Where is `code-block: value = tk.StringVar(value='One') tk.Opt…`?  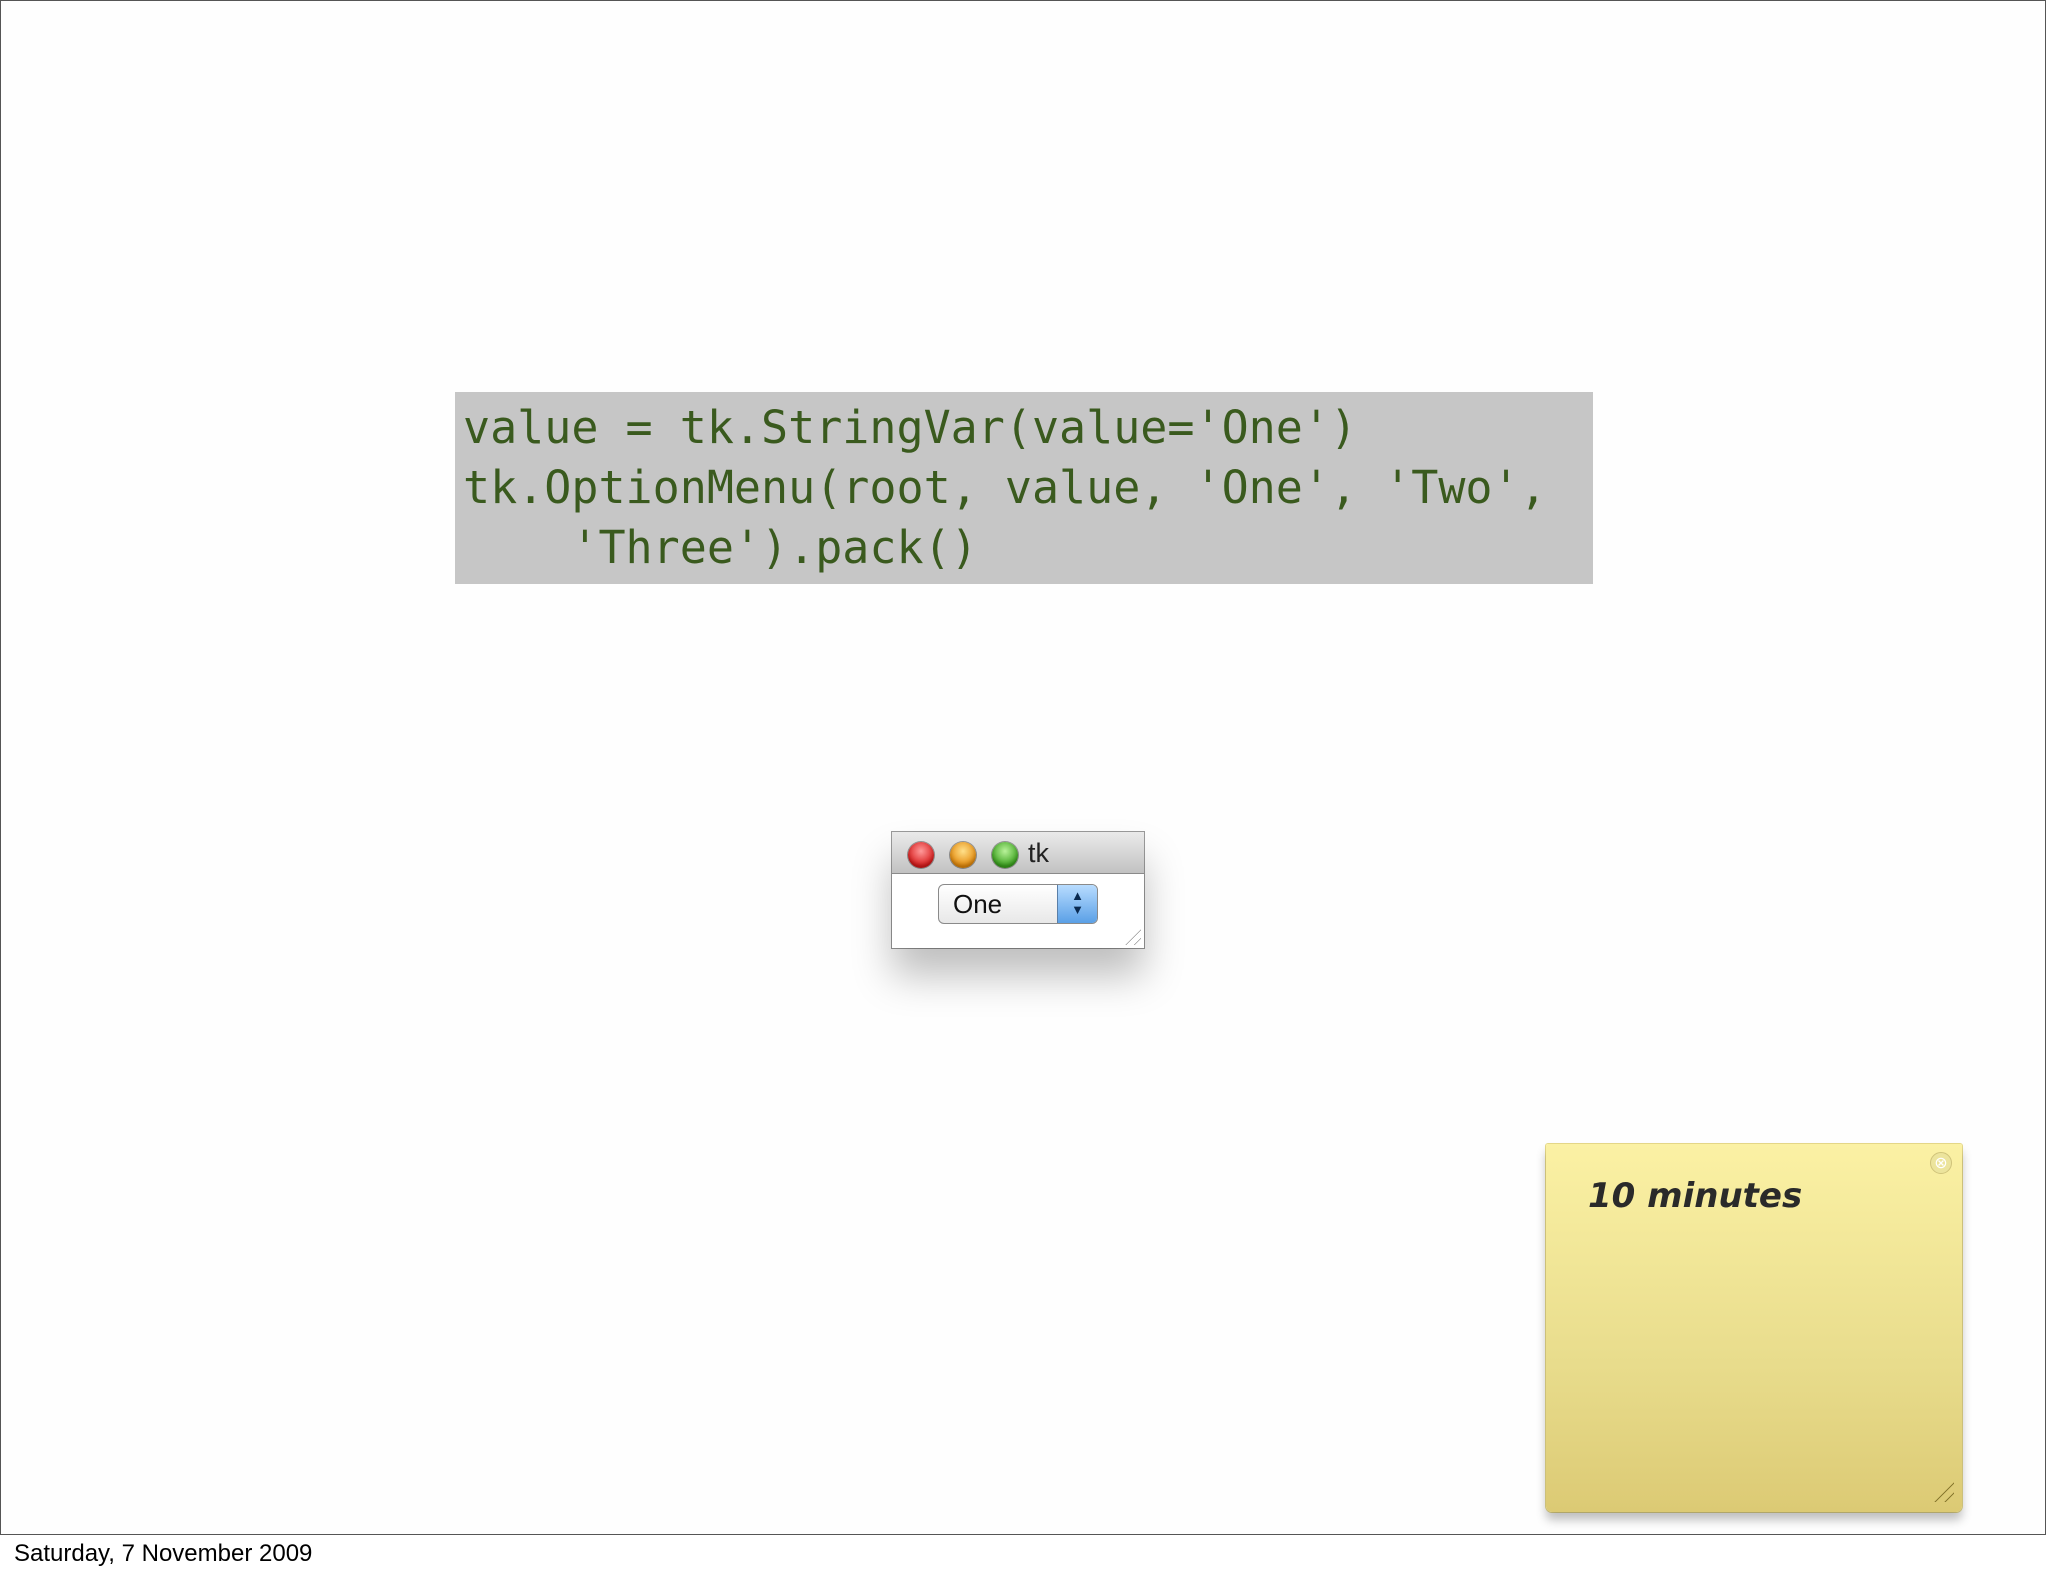
code-block: value = tk.StringVar(value='One') tk.Opt… is located at coordinates (1024, 488).